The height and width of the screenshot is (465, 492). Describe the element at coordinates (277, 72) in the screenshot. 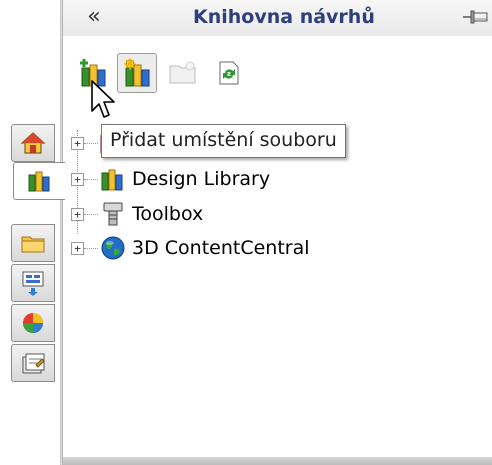

I see `library-toolbar` at that location.